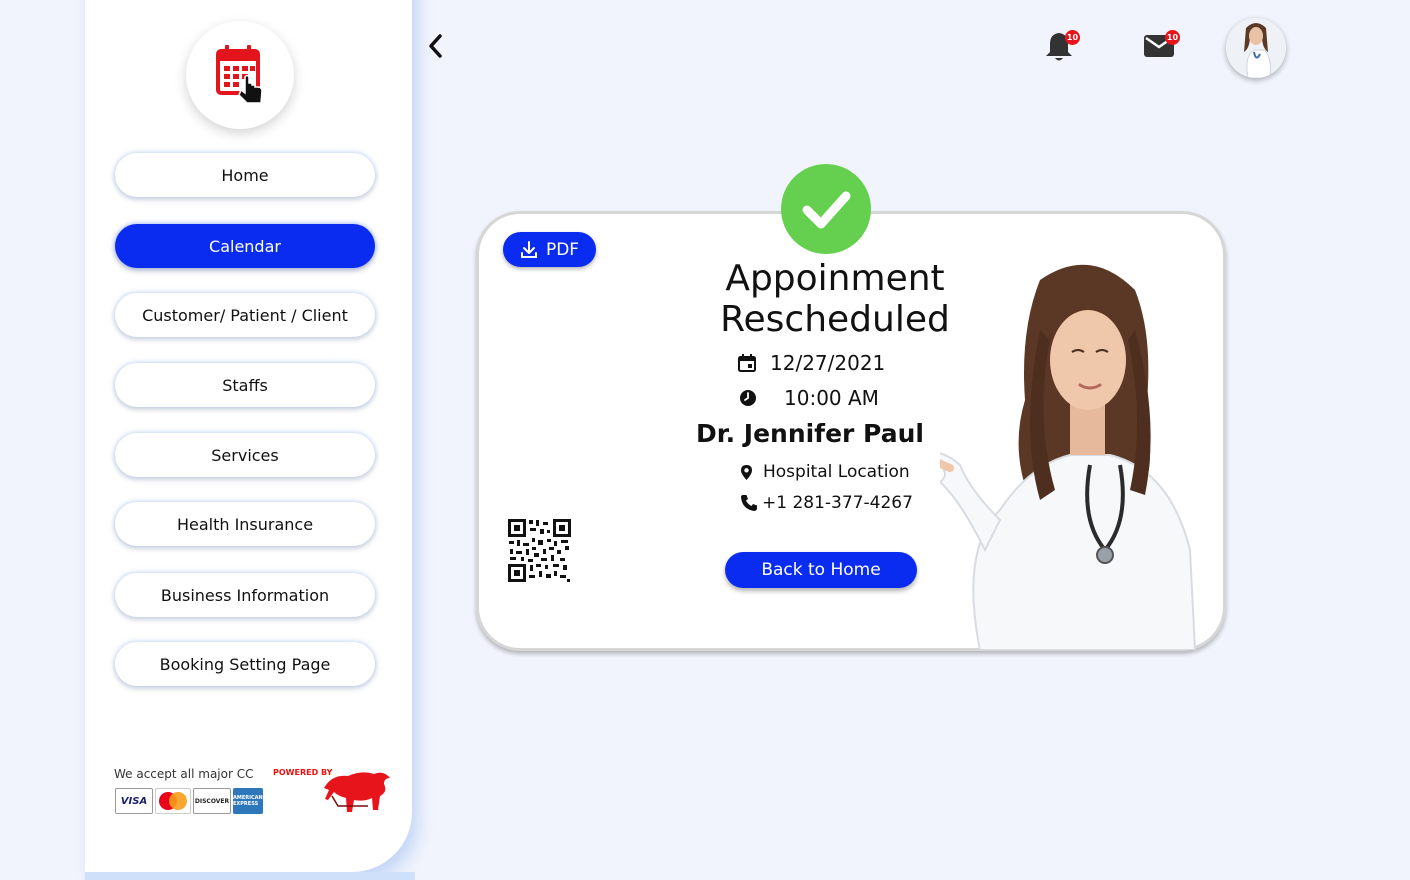  I want to click on nav-services-label: Services, so click(245, 455).